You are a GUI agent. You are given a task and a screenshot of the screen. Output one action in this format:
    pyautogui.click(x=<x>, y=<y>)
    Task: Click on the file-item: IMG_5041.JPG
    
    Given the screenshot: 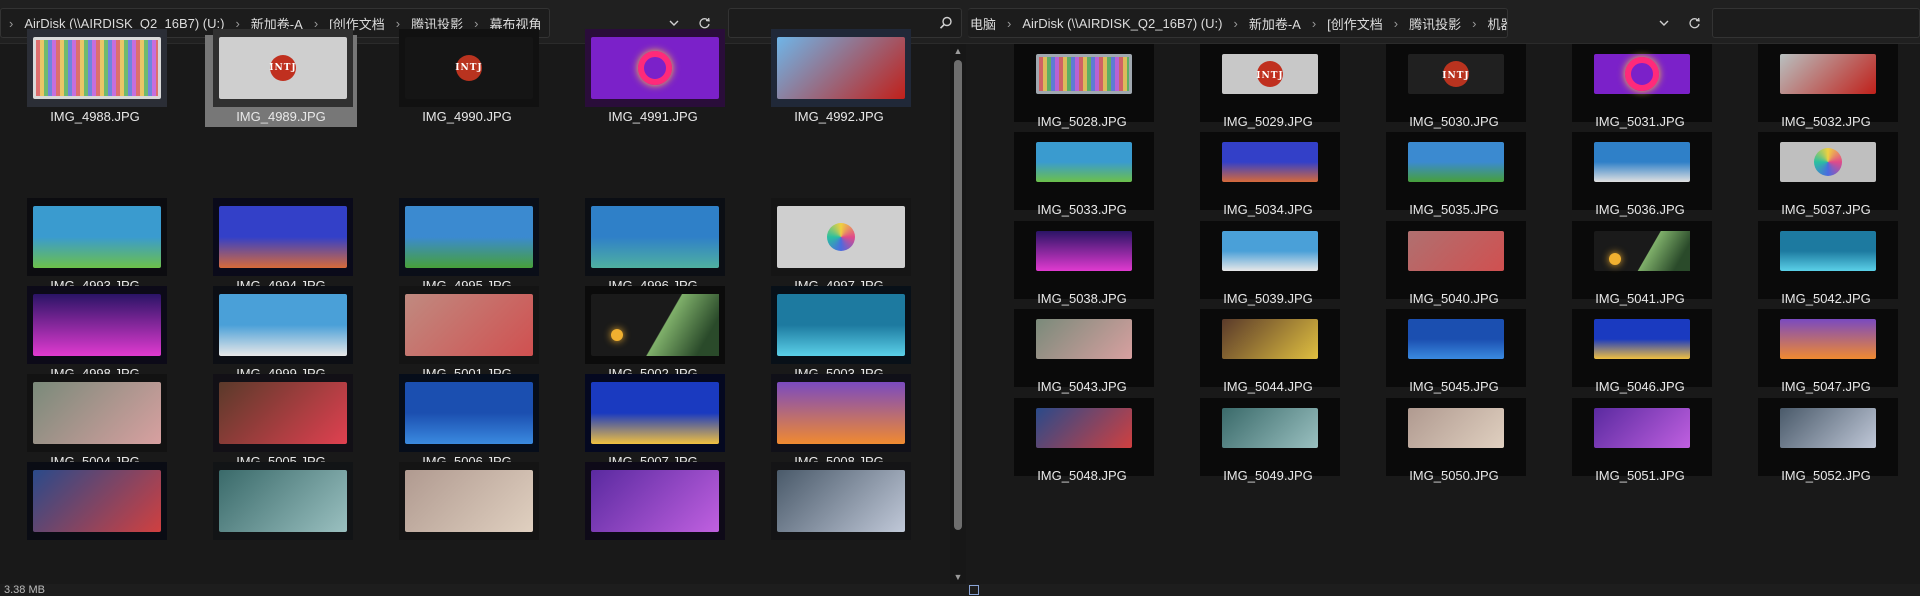 What is the action you would take?
    pyautogui.click(x=1640, y=265)
    